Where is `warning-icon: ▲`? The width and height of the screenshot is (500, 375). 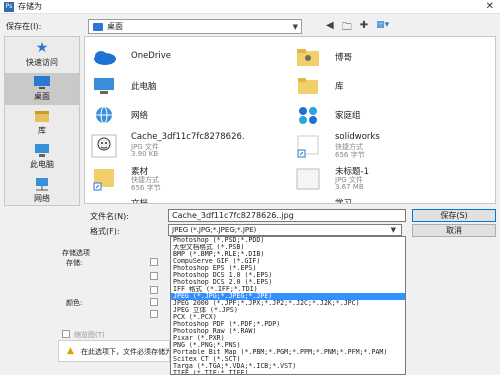
warning-icon: ▲ is located at coordinates (70, 351).